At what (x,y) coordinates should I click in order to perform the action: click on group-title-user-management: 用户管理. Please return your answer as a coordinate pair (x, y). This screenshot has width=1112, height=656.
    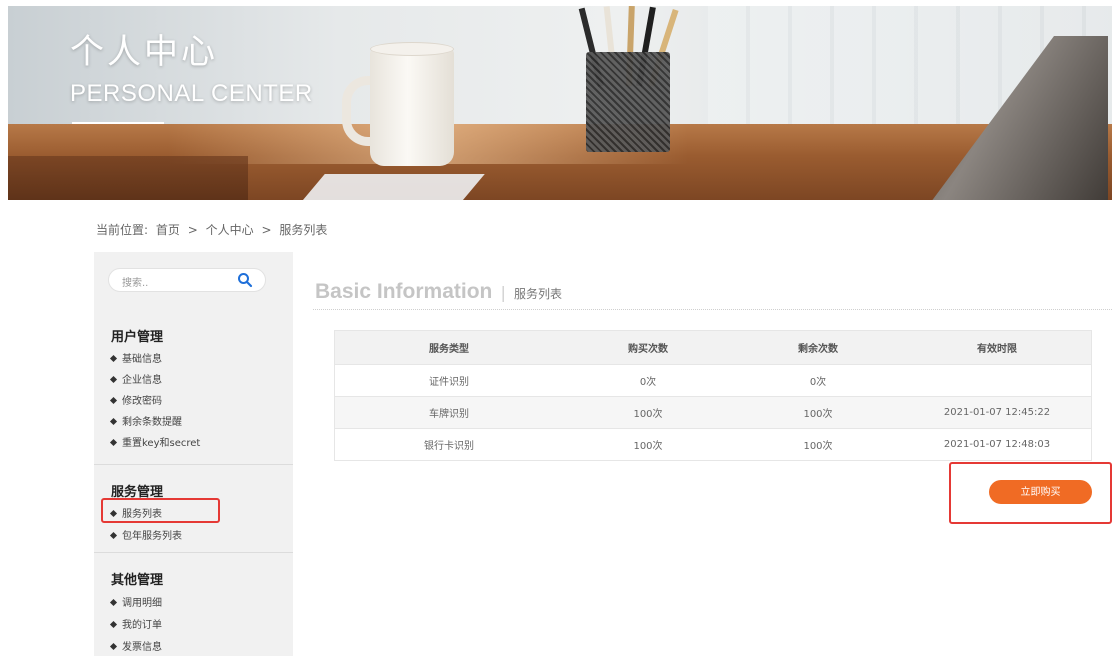
    Looking at the image, I should click on (137, 337).